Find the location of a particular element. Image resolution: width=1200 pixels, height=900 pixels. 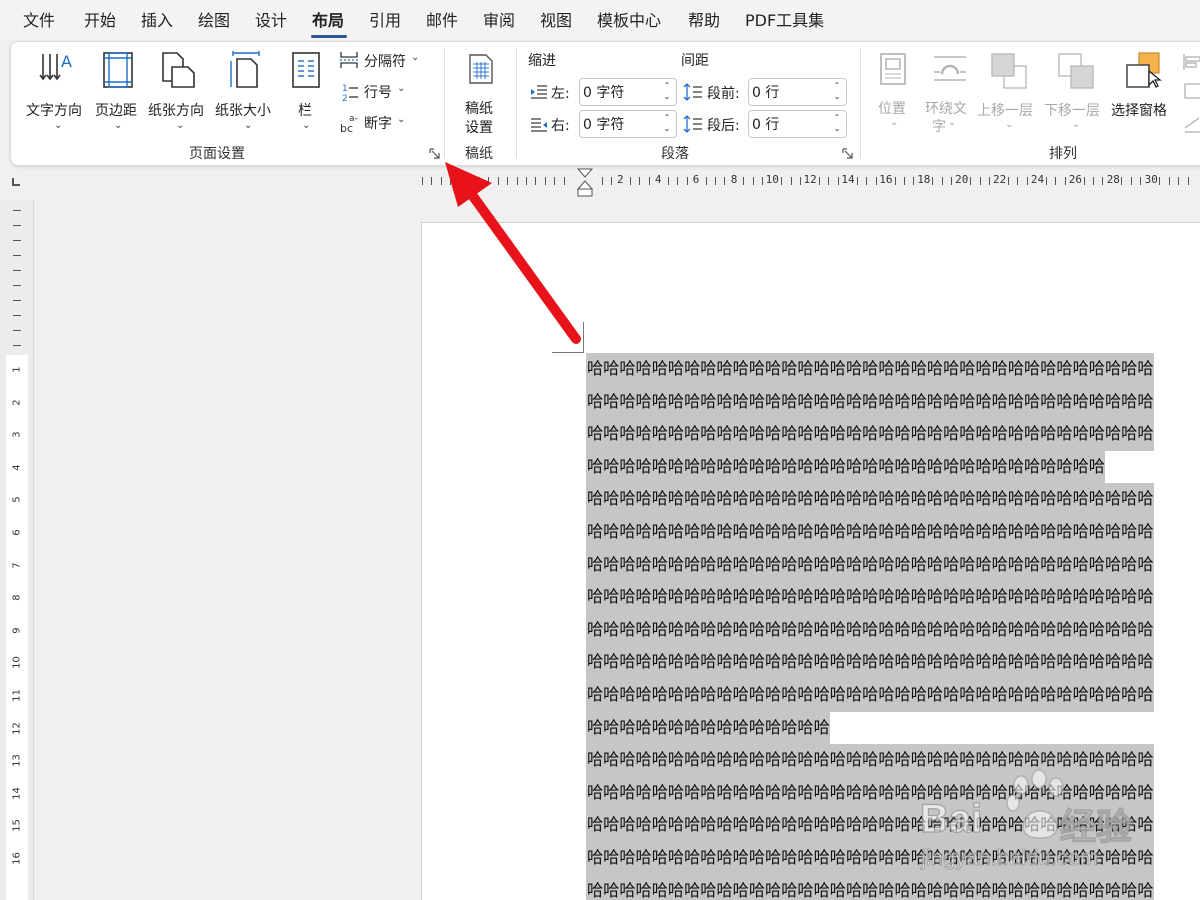

page-setup-dialog-launcher-icon is located at coordinates (435, 154).